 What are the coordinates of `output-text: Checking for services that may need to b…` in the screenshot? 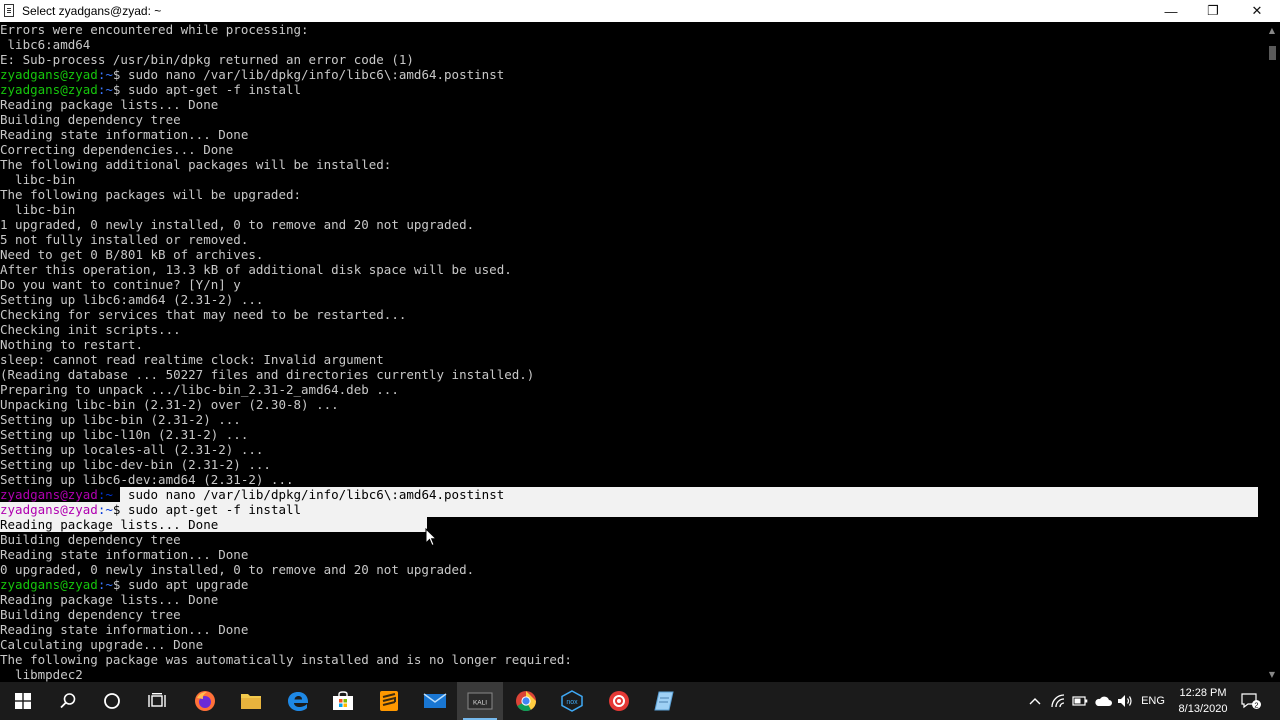 It's located at (203, 314).